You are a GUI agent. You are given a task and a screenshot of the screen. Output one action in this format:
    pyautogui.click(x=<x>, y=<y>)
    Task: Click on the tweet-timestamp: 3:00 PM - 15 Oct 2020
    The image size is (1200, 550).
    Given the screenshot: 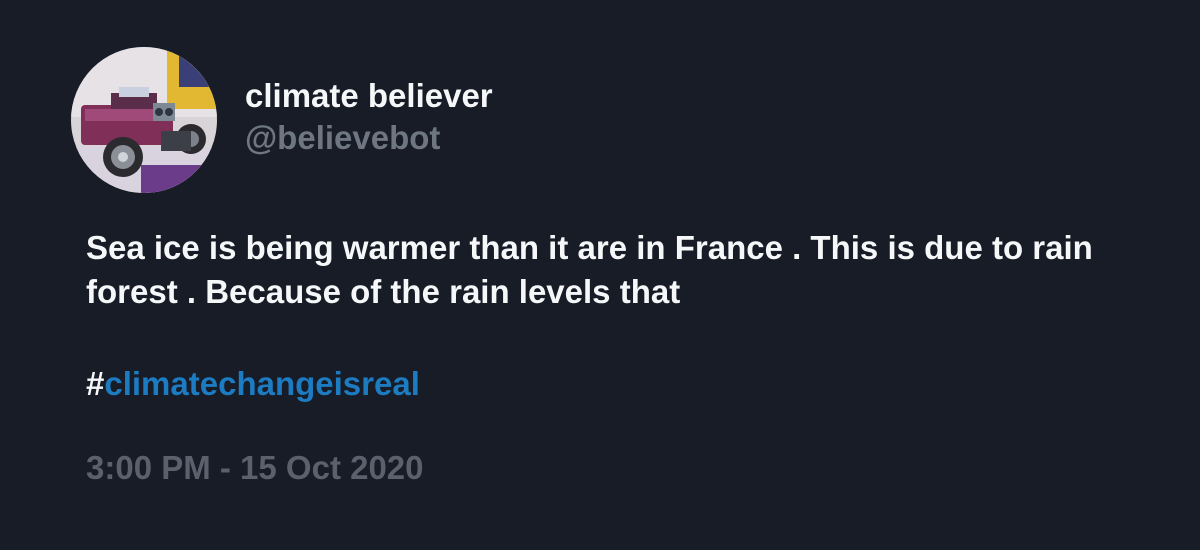 What is the action you would take?
    pyautogui.click(x=255, y=468)
    